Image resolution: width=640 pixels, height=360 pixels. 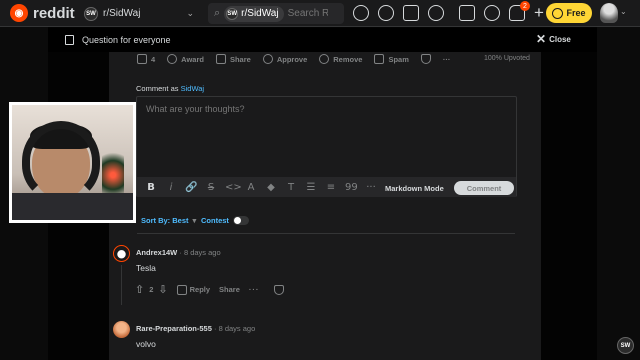 I want to click on chat-icon, so click(x=492, y=13).